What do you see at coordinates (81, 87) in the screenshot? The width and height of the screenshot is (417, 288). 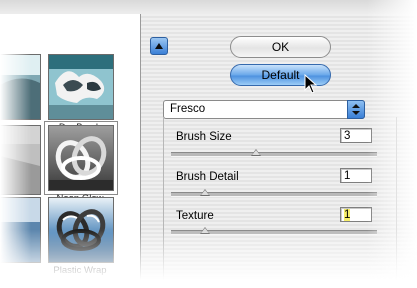 I see `dry-brush-thumbnail-icon` at bounding box center [81, 87].